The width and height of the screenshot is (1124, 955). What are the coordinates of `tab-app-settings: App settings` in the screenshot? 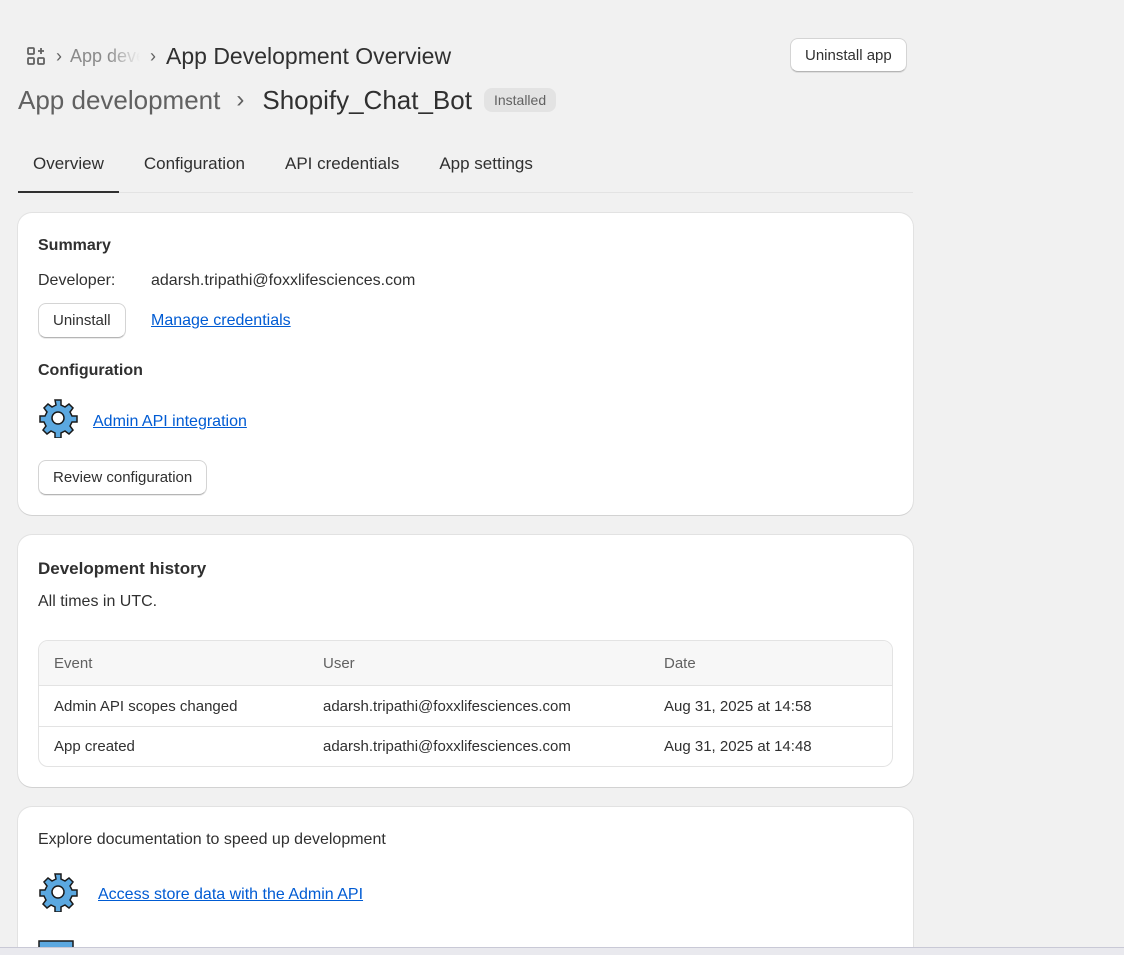 It's located at (486, 166).